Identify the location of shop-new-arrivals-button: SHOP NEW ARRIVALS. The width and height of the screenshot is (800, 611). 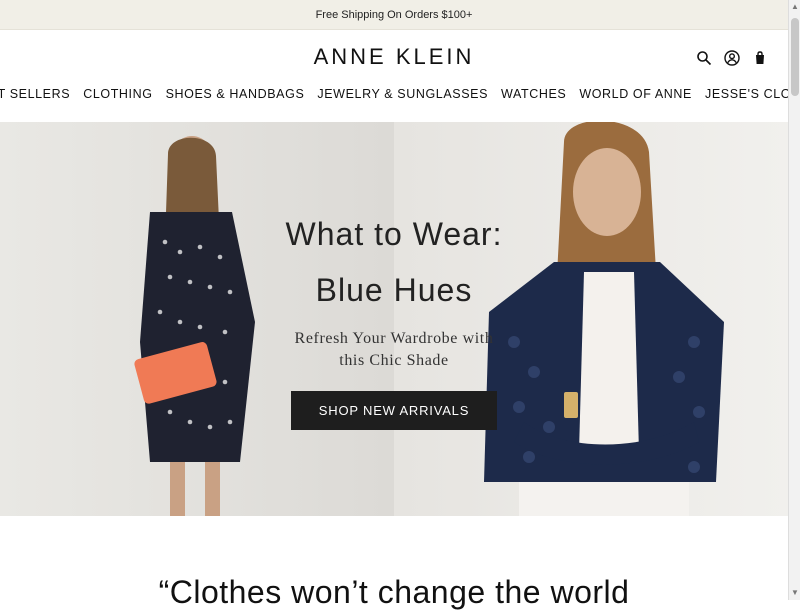
(394, 410).